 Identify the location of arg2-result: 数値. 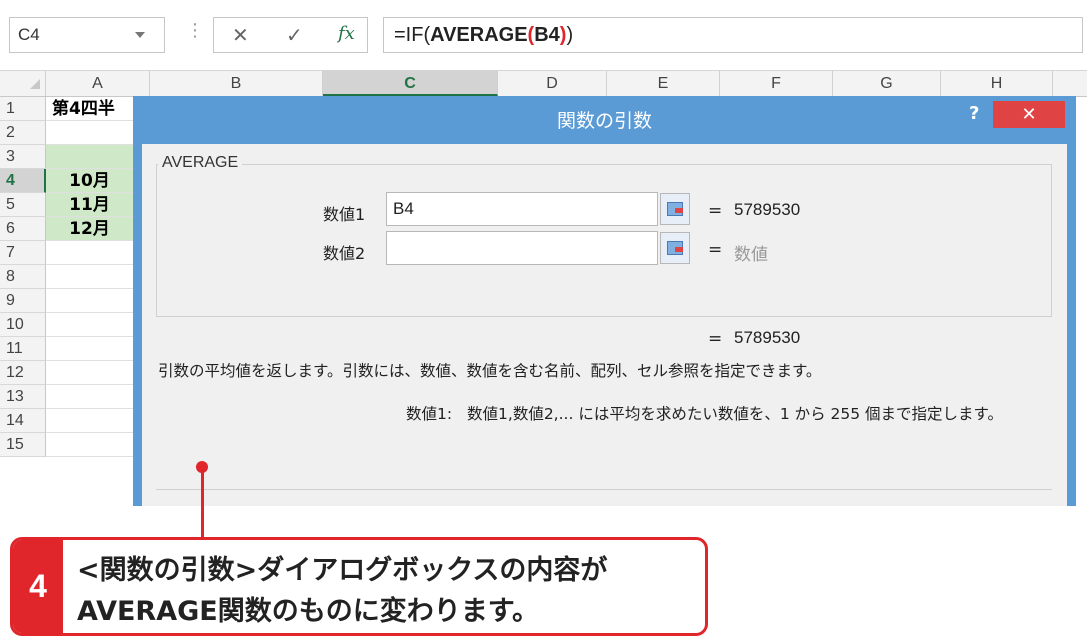
(751, 254).